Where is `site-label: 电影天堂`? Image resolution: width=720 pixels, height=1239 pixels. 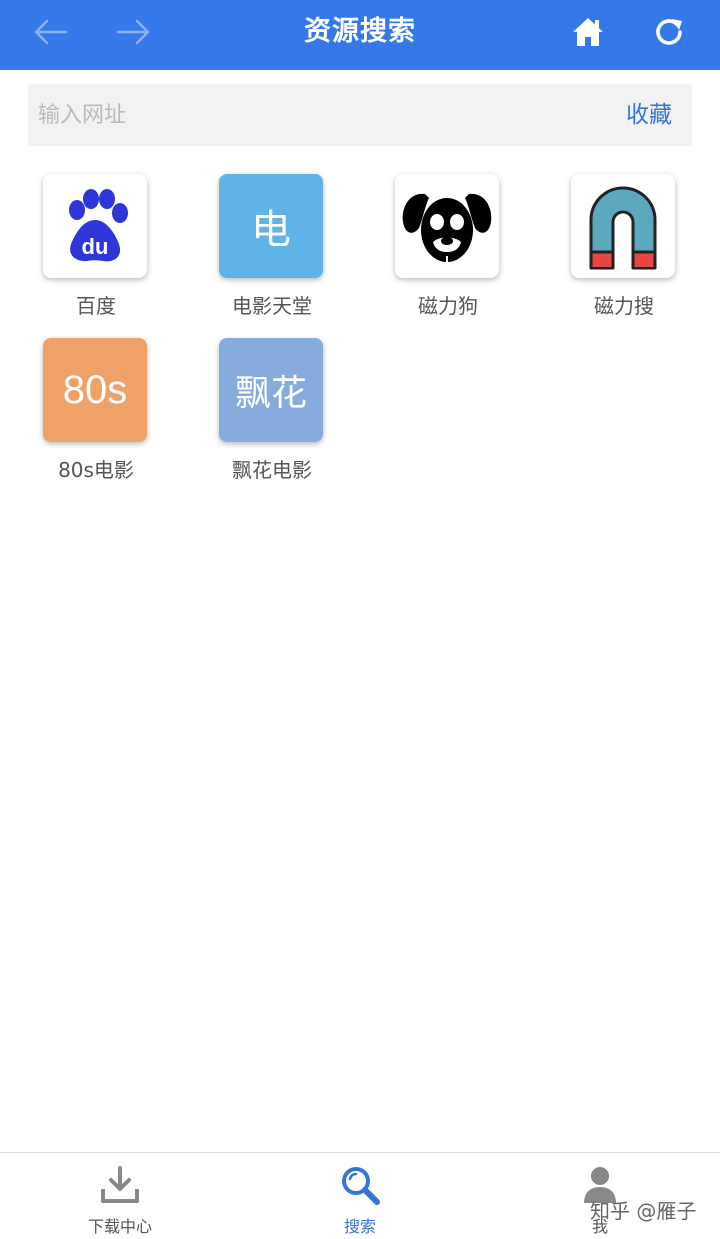 site-label: 电影天堂 is located at coordinates (272, 306).